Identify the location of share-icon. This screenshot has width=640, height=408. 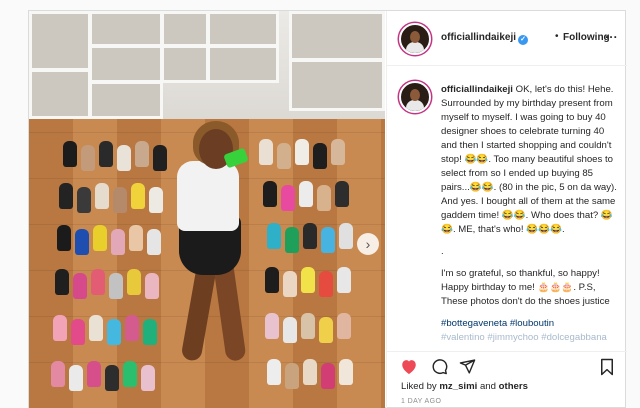
(467, 368).